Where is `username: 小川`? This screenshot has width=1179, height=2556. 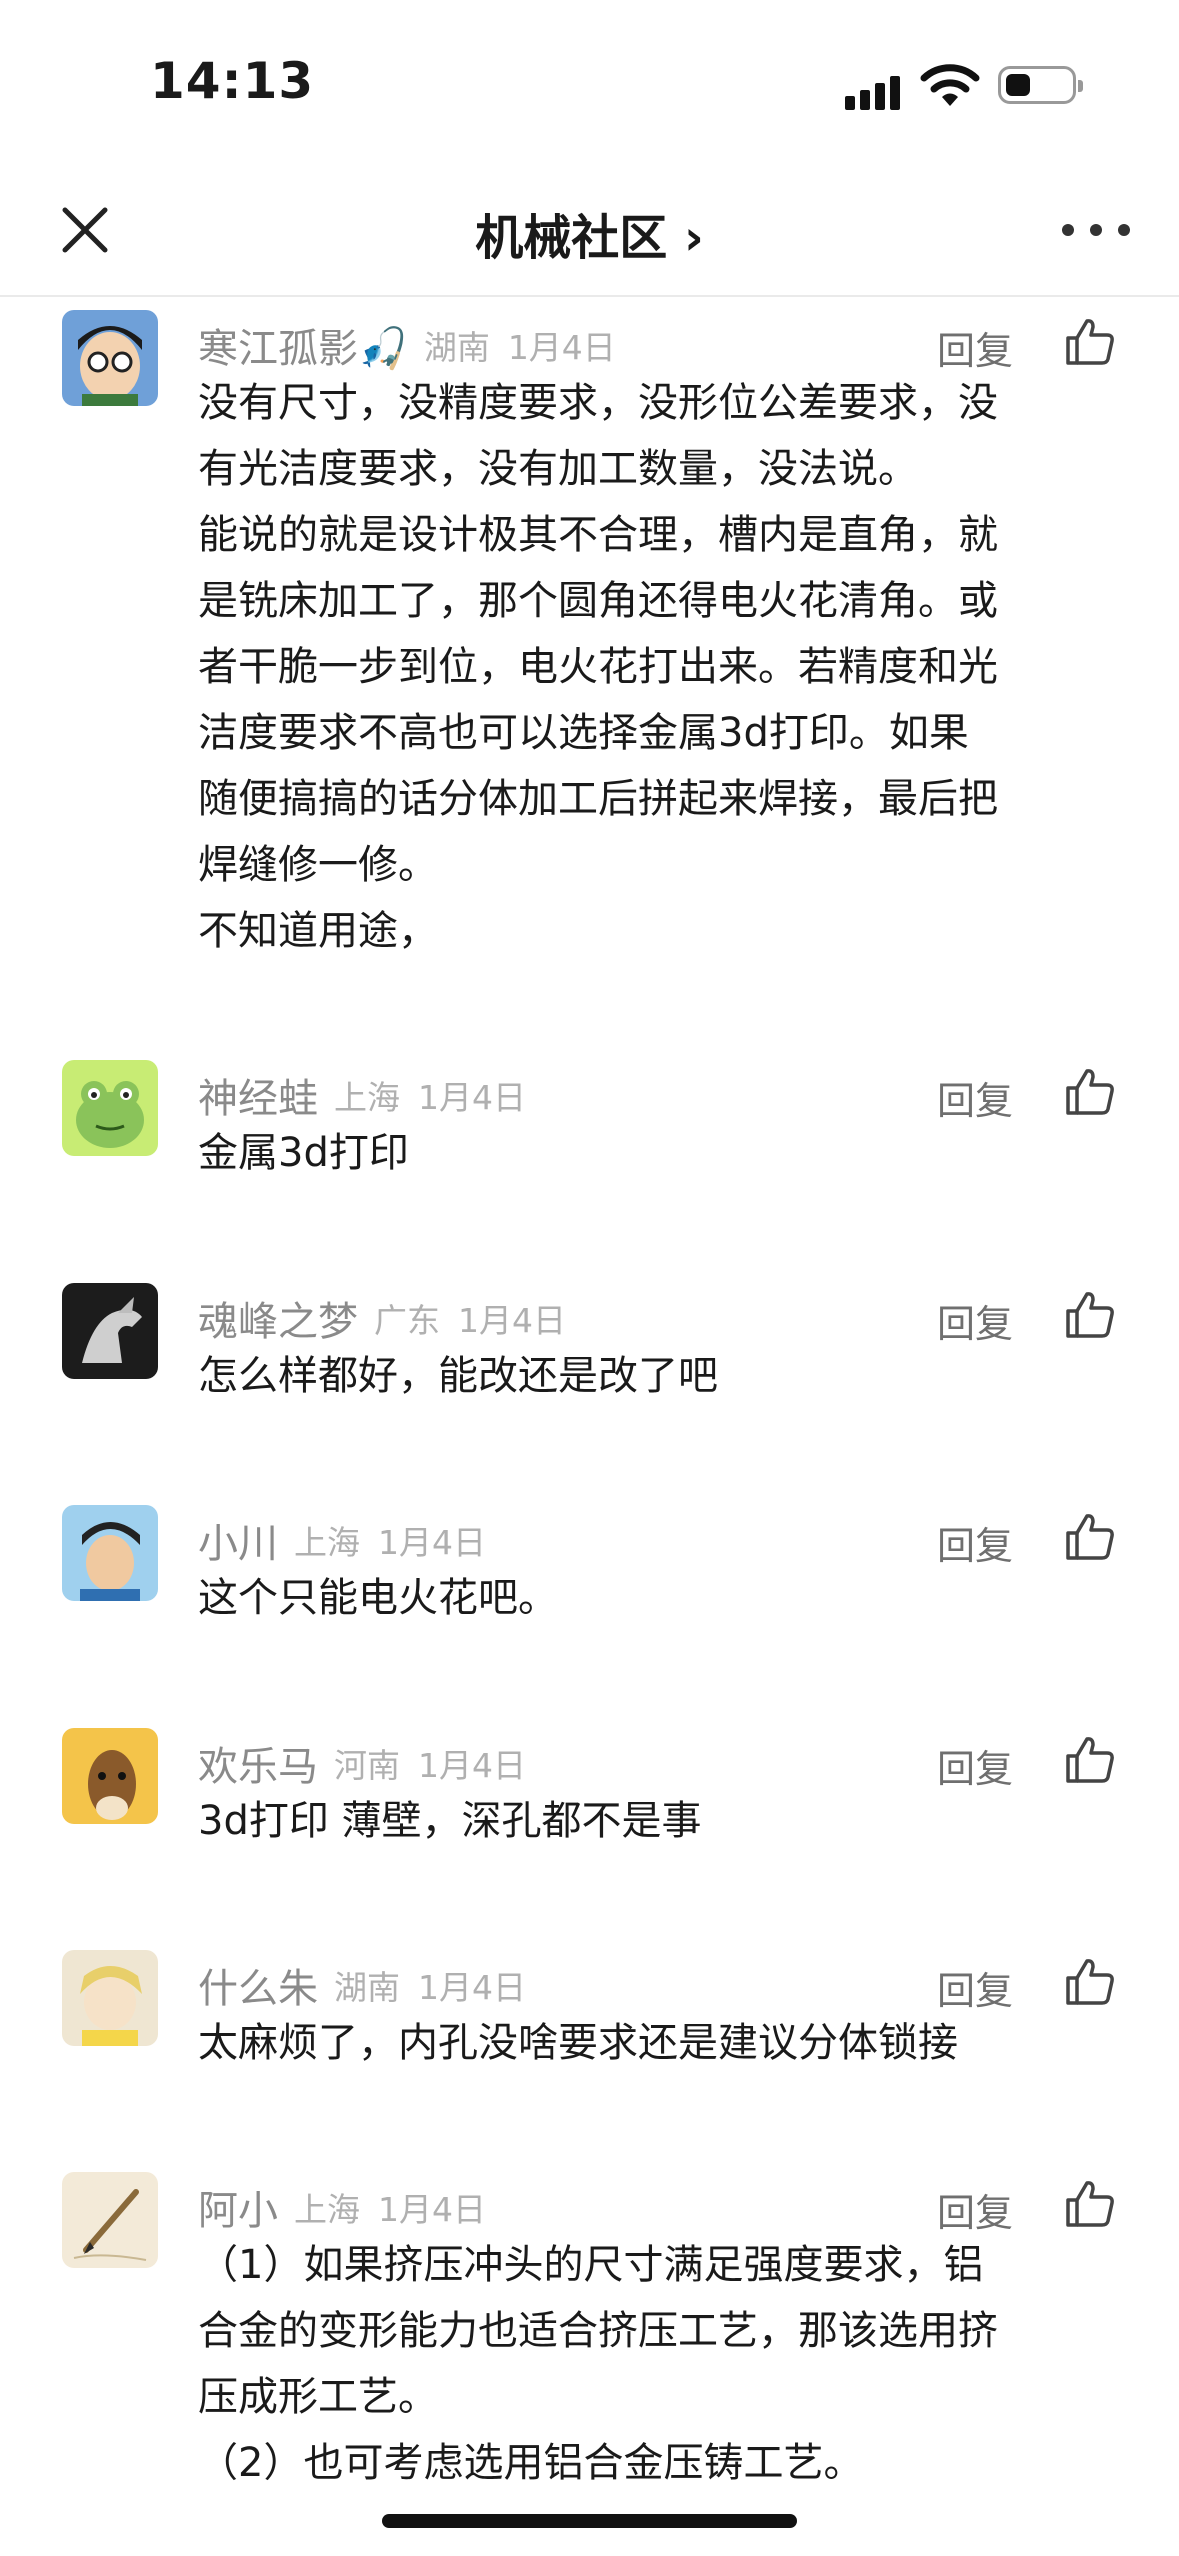 username: 小川 is located at coordinates (238, 1540).